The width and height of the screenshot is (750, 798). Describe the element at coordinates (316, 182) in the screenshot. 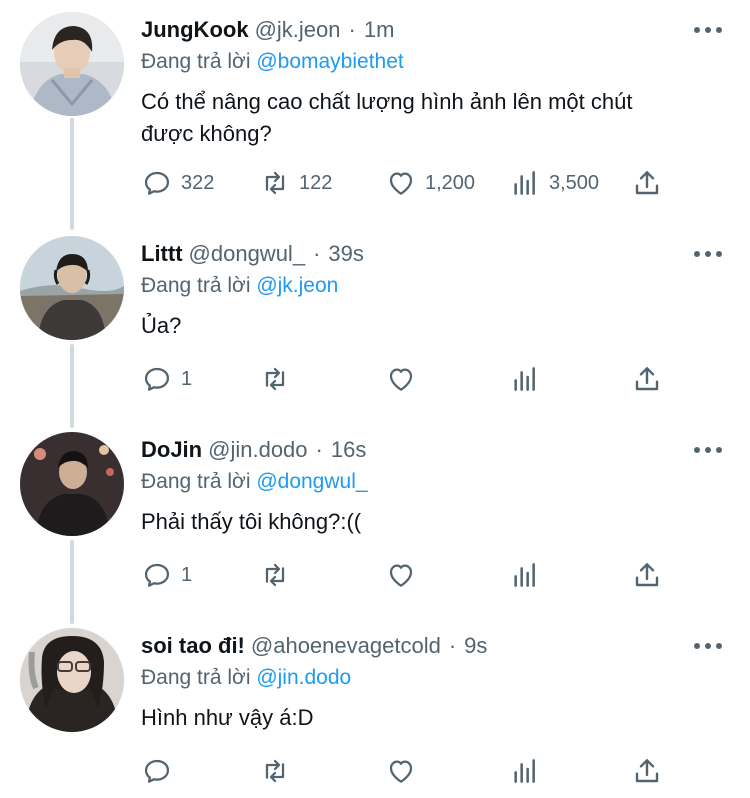

I see `retweet-count: 122` at that location.